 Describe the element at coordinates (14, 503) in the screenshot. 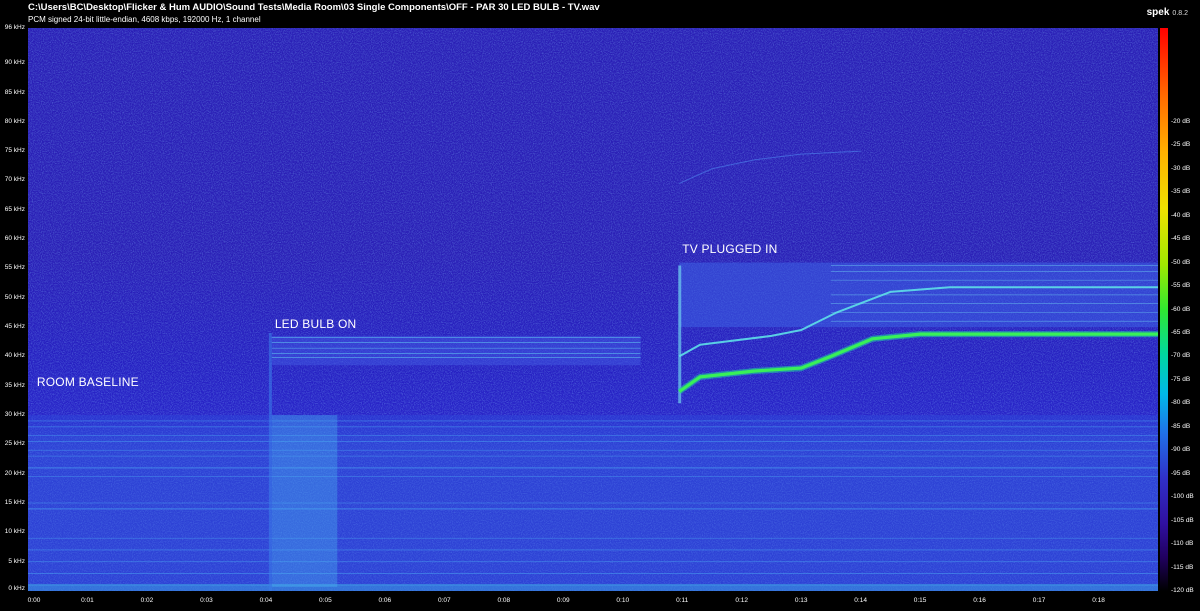

I see `y-tick-label: 15 kHz` at that location.